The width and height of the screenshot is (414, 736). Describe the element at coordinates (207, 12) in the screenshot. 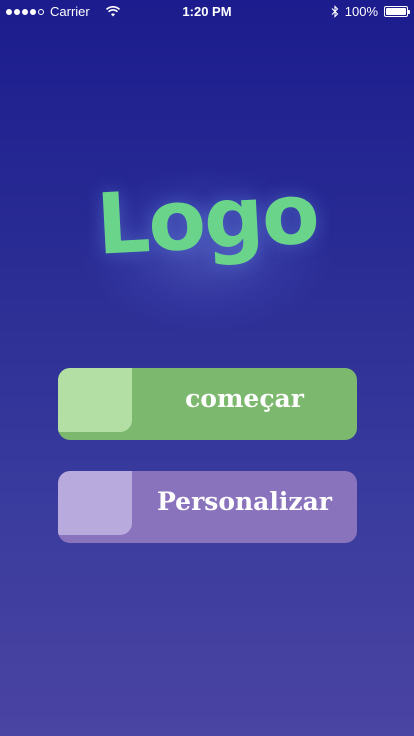

I see `status-bar: Carrier 1:20 PM 100%` at that location.